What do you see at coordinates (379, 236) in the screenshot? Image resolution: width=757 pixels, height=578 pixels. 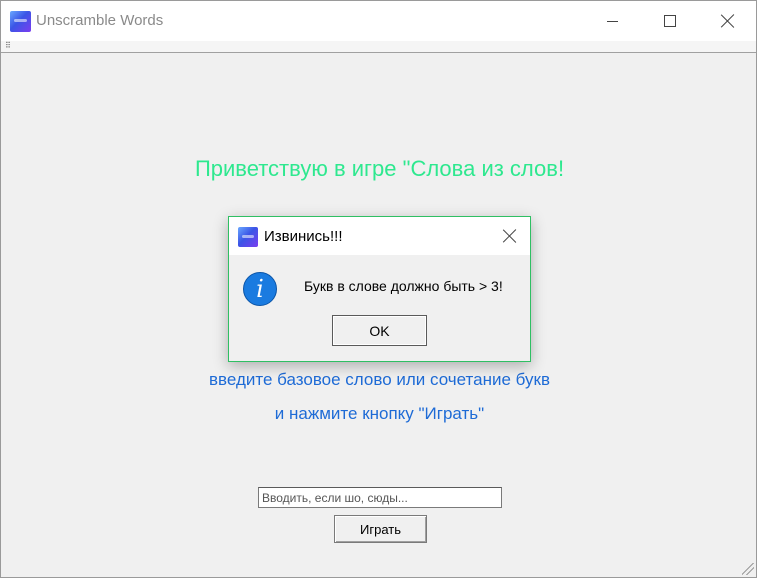 I see `dialog-title-bar: Извинись!!!` at bounding box center [379, 236].